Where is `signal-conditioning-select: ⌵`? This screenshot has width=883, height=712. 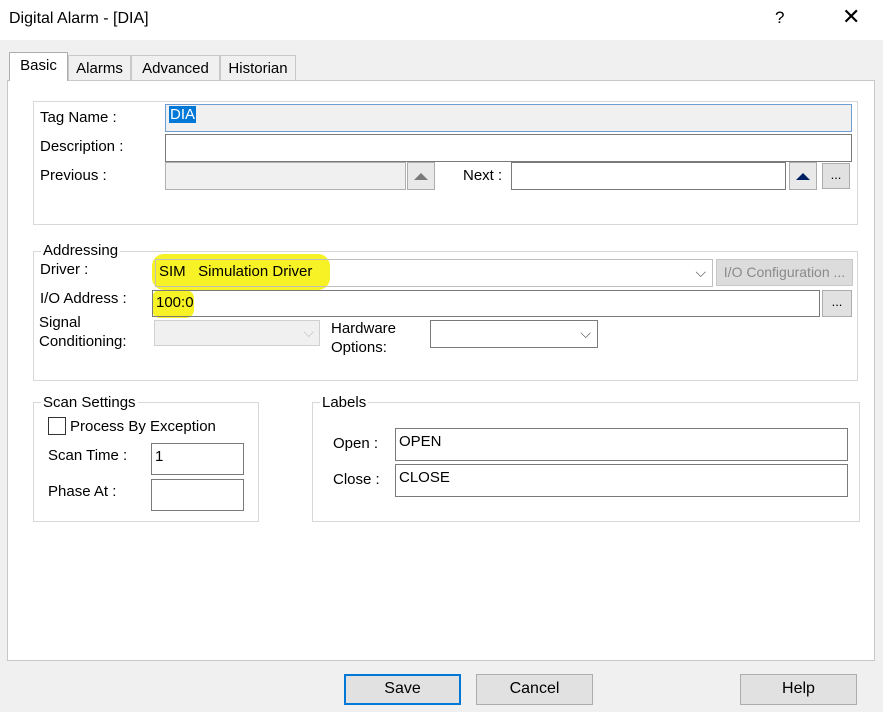
signal-conditioning-select: ⌵ is located at coordinates (237, 333).